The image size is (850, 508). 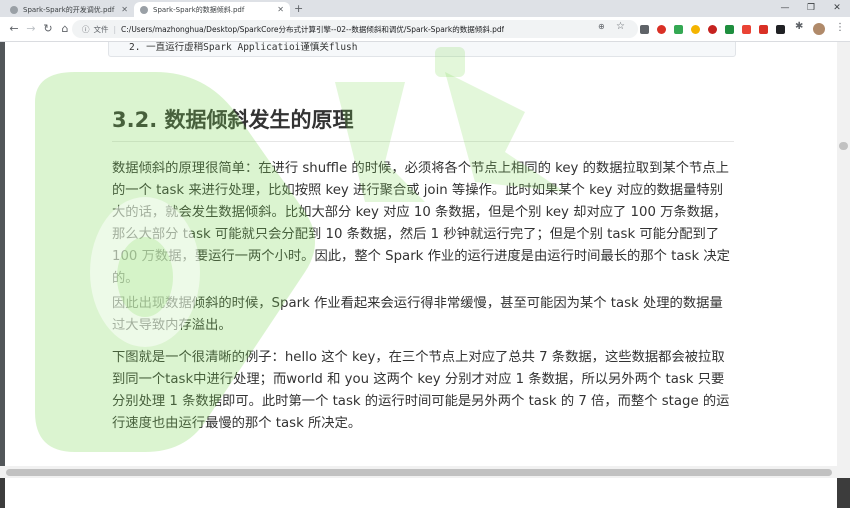 What do you see at coordinates (86, 29) in the screenshot?
I see `info-icon: ⓘ` at bounding box center [86, 29].